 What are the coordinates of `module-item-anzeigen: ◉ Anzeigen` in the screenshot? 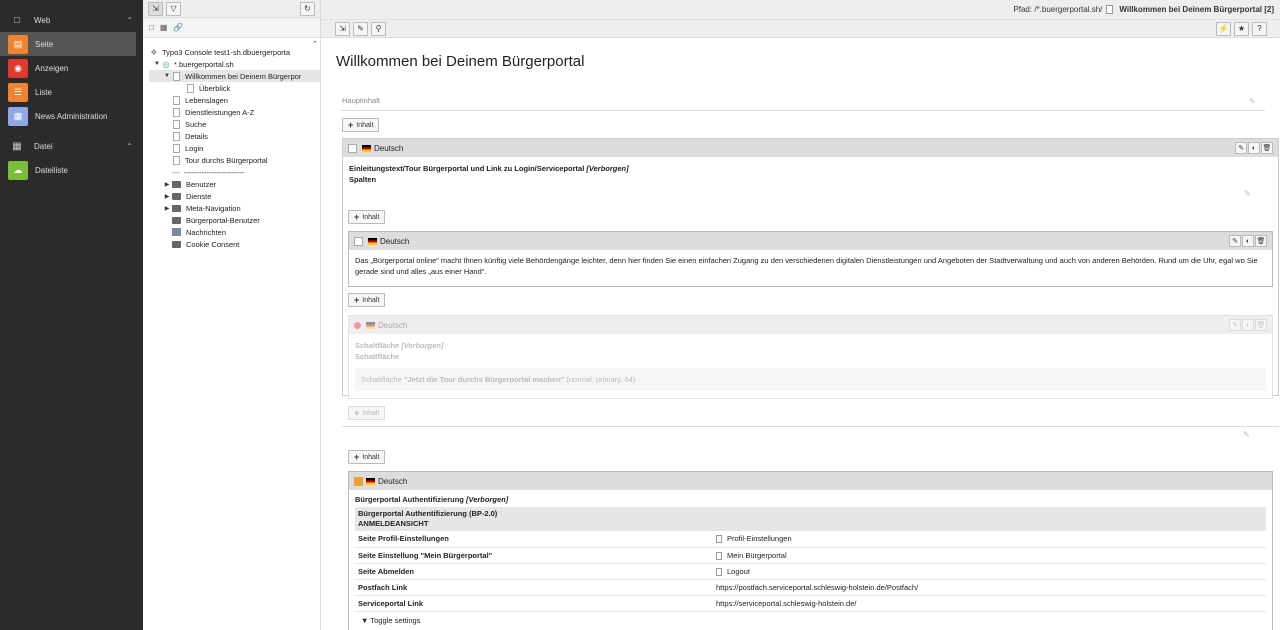 It's located at (68, 68).